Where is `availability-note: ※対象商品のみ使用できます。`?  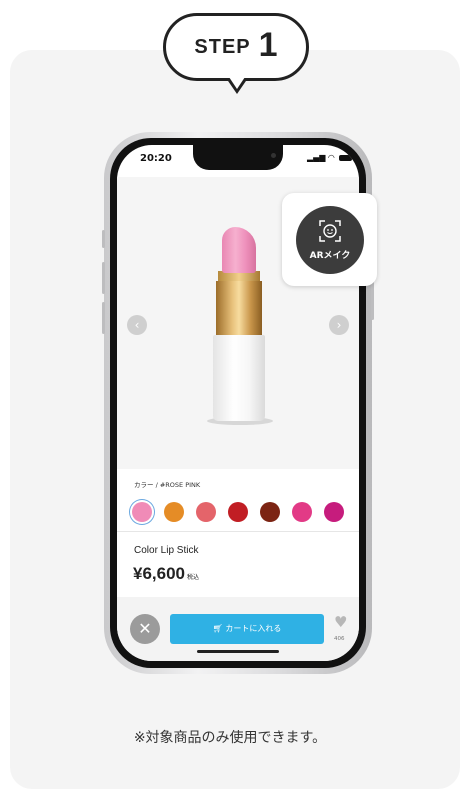 availability-note: ※対象商品のみ使用できます。 is located at coordinates (230, 738).